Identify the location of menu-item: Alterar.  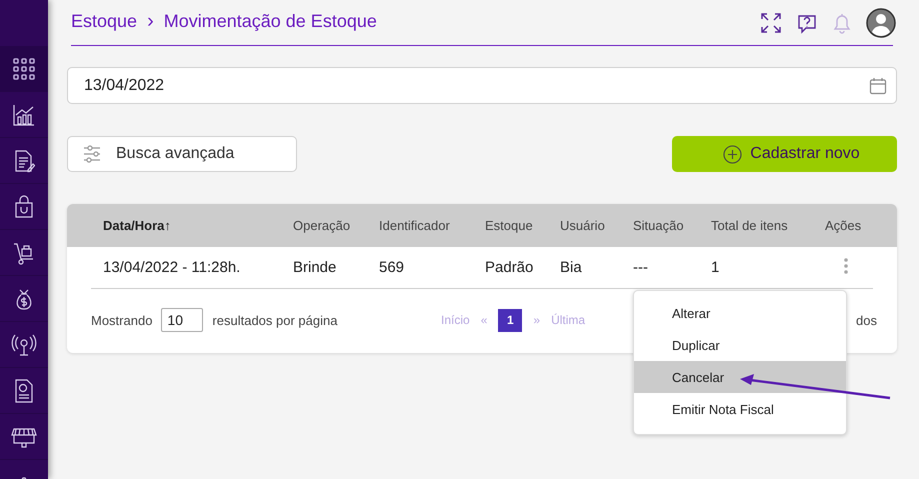
(740, 313).